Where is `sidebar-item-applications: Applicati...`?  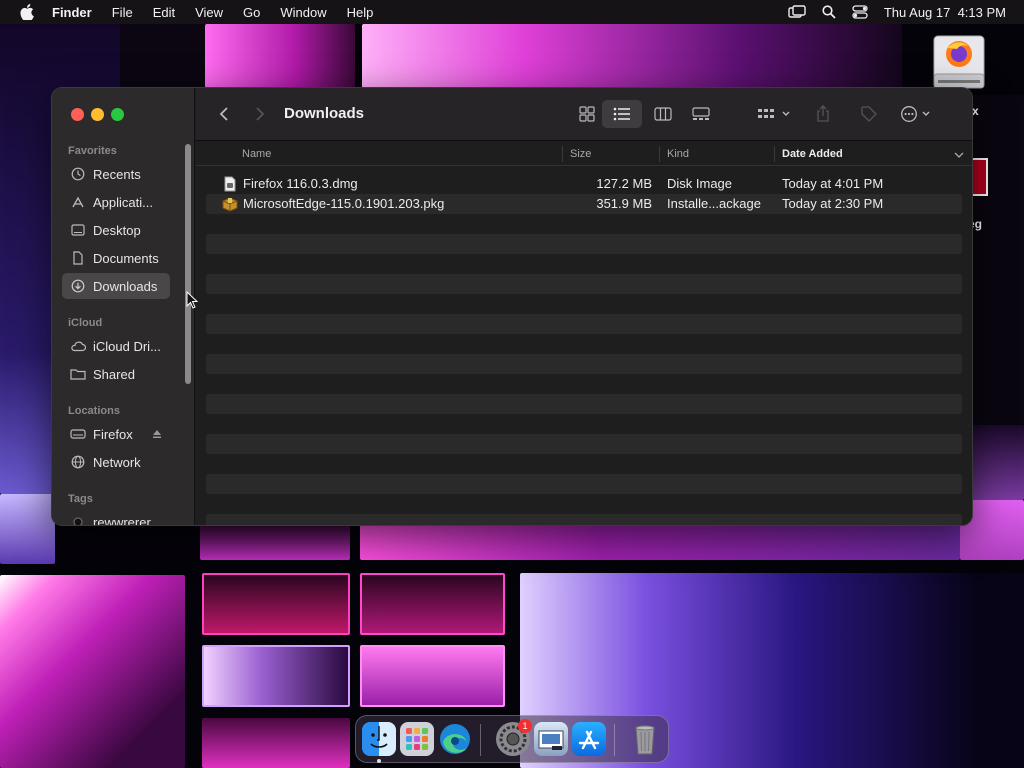
sidebar-item-applications: Applicati... is located at coordinates (116, 202).